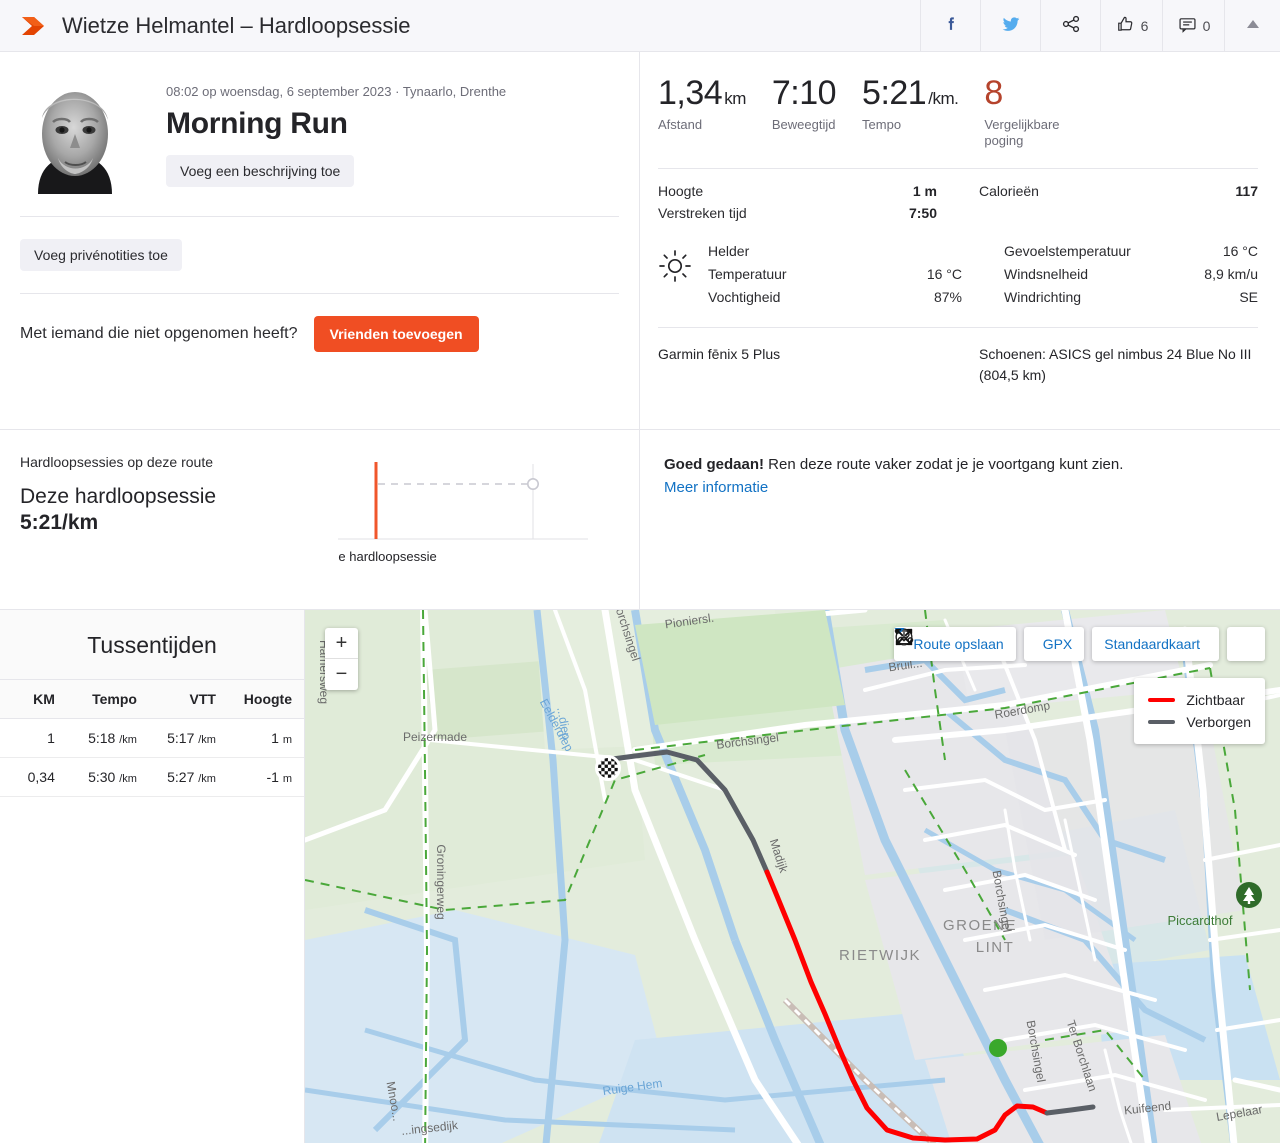 The width and height of the screenshot is (1280, 1143). I want to click on map-label: RIETWIJK, so click(880, 955).